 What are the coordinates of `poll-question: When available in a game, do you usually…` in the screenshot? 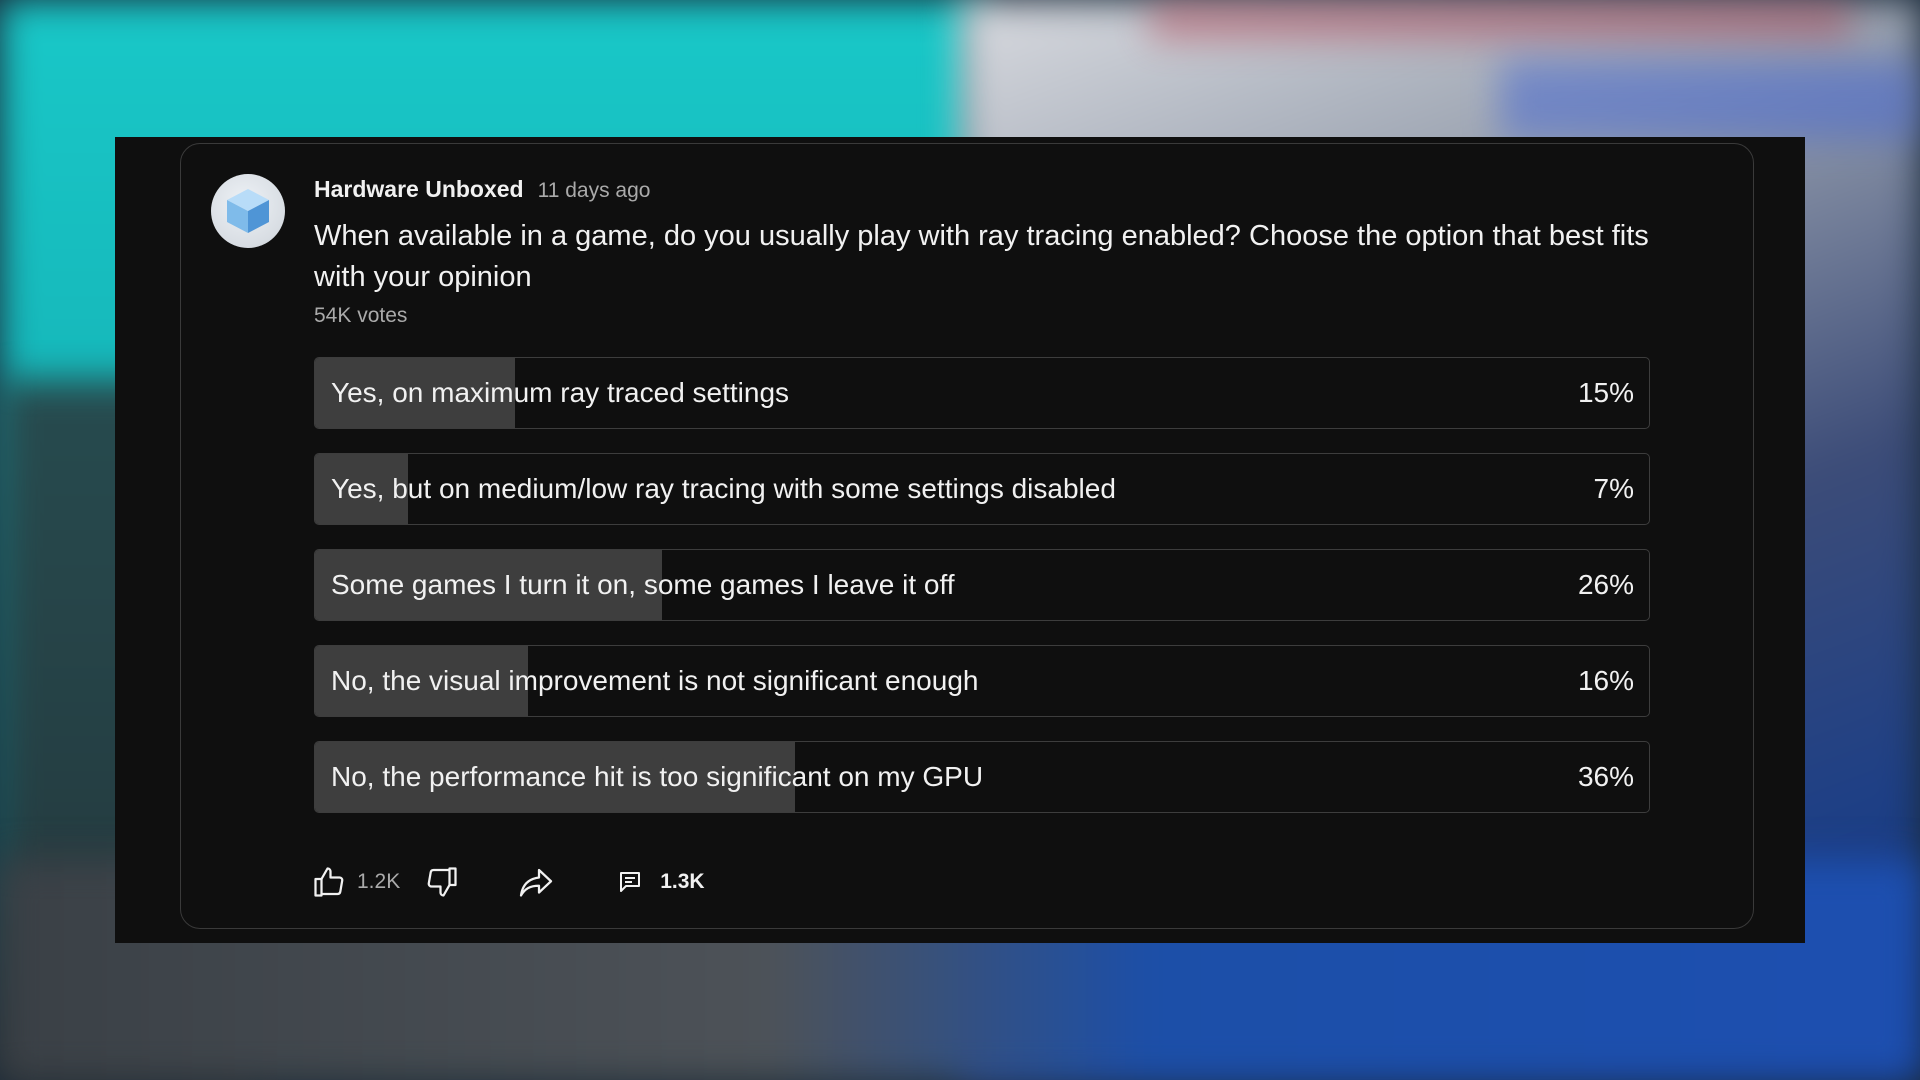 It's located at (981, 256).